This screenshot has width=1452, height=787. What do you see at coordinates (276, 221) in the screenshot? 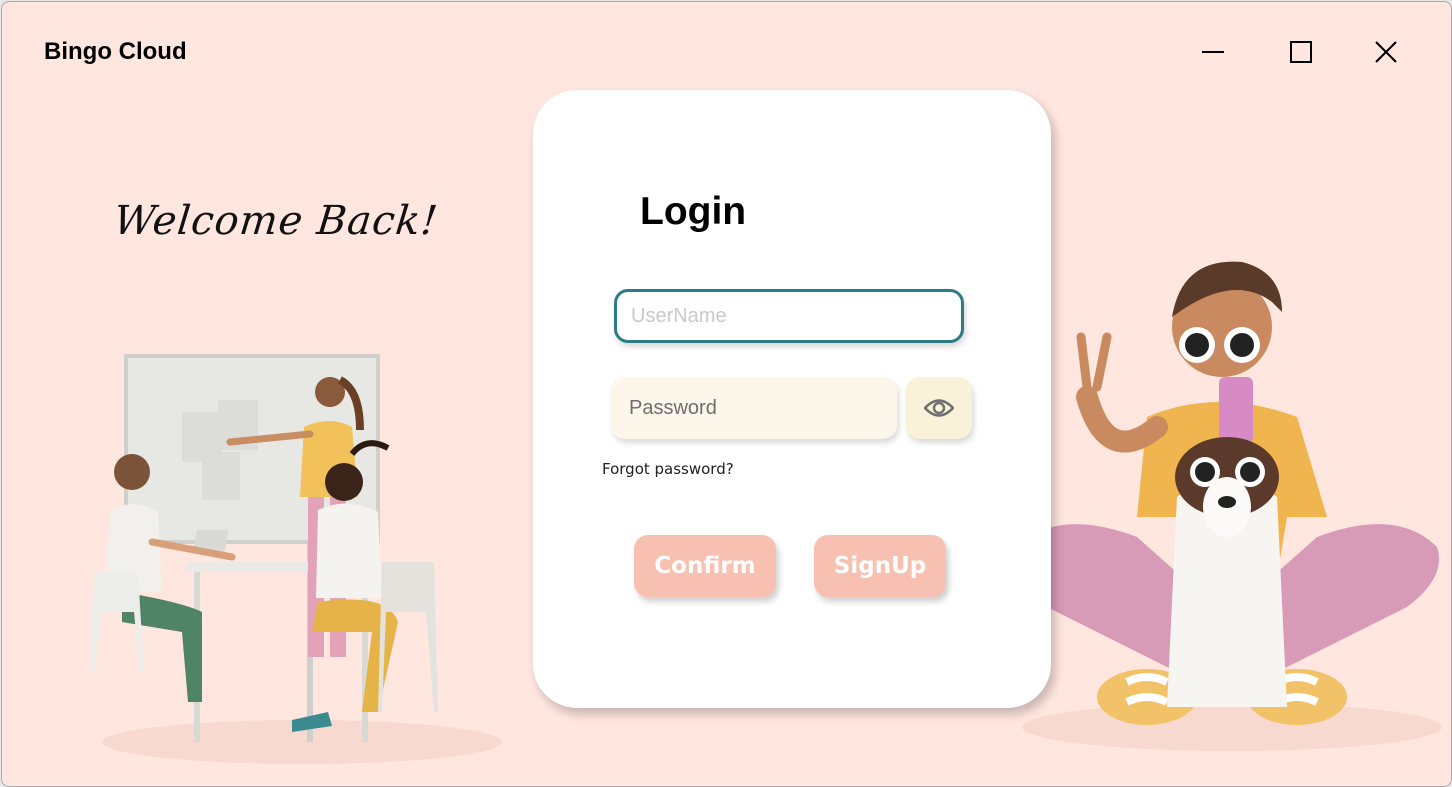
I see `welcome-heading: Welcome Back!` at bounding box center [276, 221].